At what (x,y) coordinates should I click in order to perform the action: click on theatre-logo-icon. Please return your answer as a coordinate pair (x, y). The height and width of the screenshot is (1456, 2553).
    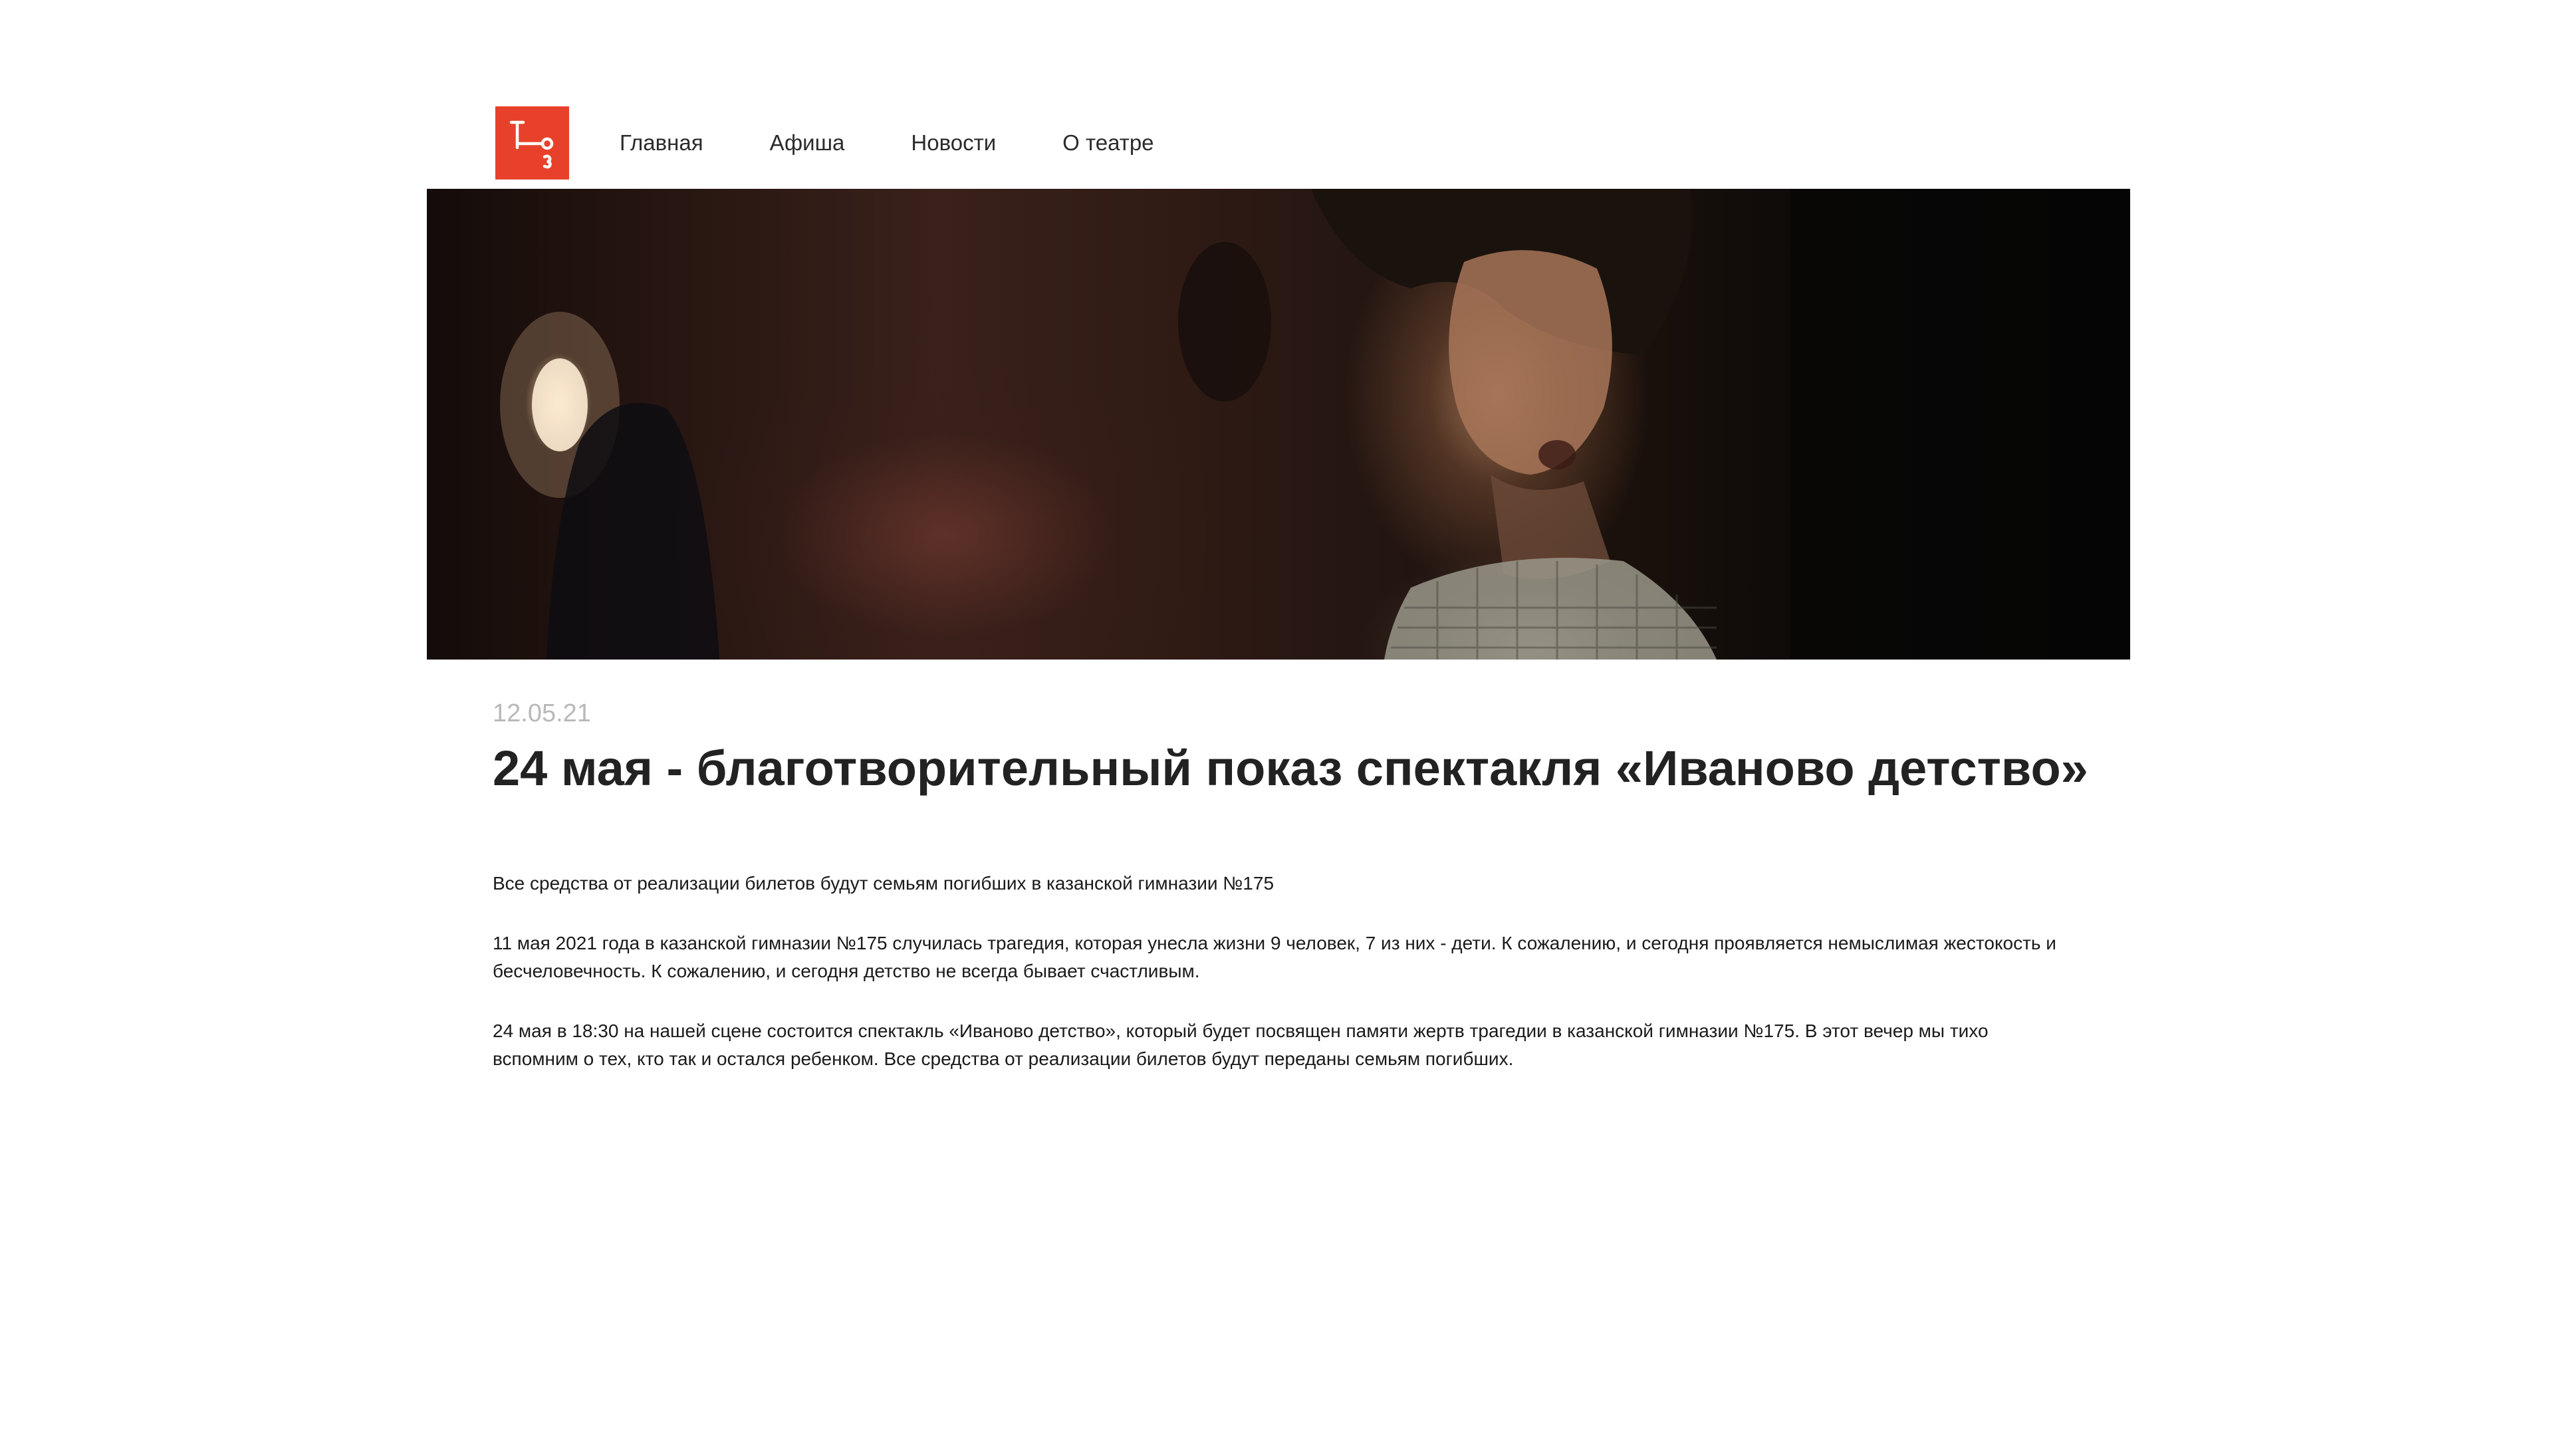
    Looking at the image, I should click on (531, 144).